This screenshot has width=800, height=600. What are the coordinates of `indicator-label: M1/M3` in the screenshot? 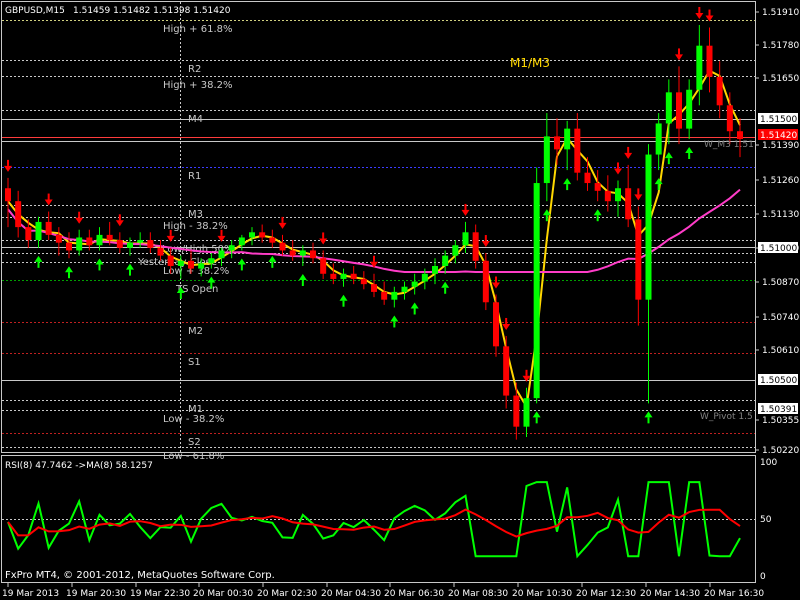 It's located at (530, 63).